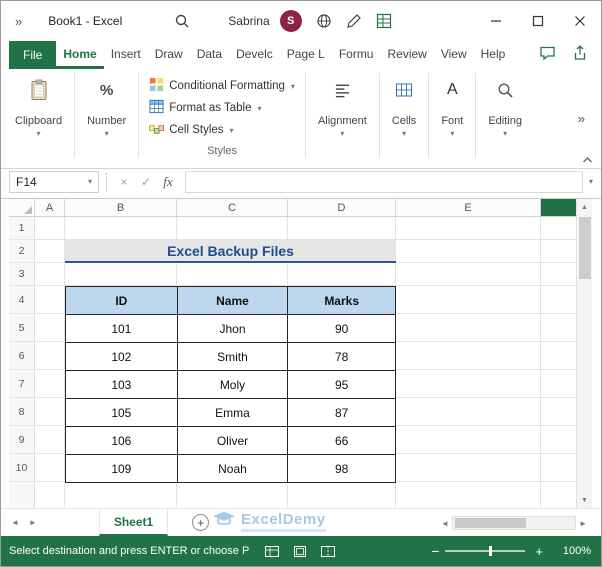  I want to click on table-cell: Jhon, so click(233, 329).